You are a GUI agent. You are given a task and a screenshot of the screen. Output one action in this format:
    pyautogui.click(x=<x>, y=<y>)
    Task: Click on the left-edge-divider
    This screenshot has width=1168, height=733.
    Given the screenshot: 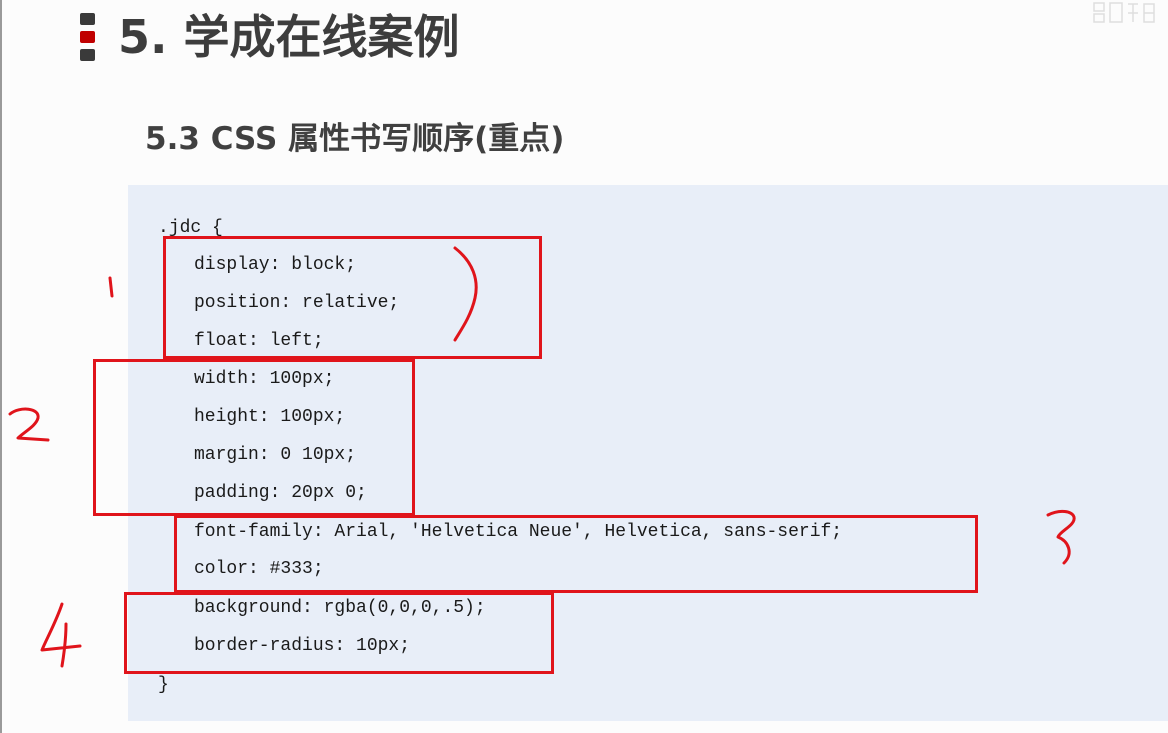 What is the action you would take?
    pyautogui.click(x=1, y=366)
    